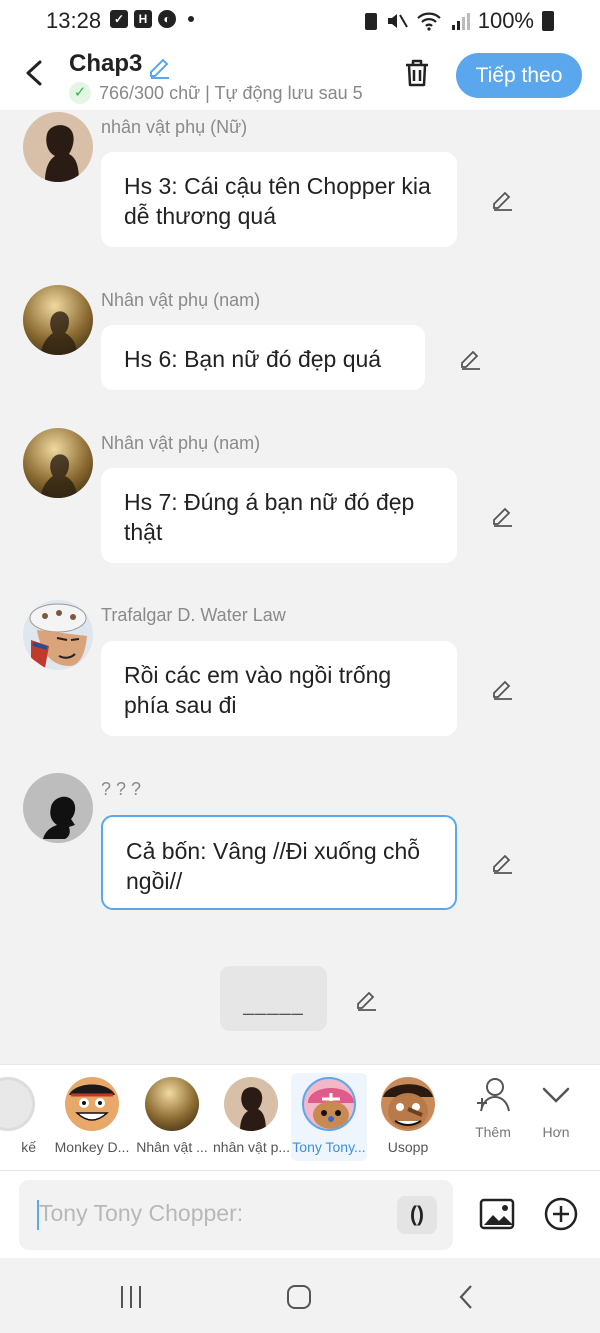 The height and width of the screenshot is (1333, 600). I want to click on unknown-silhouette-icon, so click(59, 817).